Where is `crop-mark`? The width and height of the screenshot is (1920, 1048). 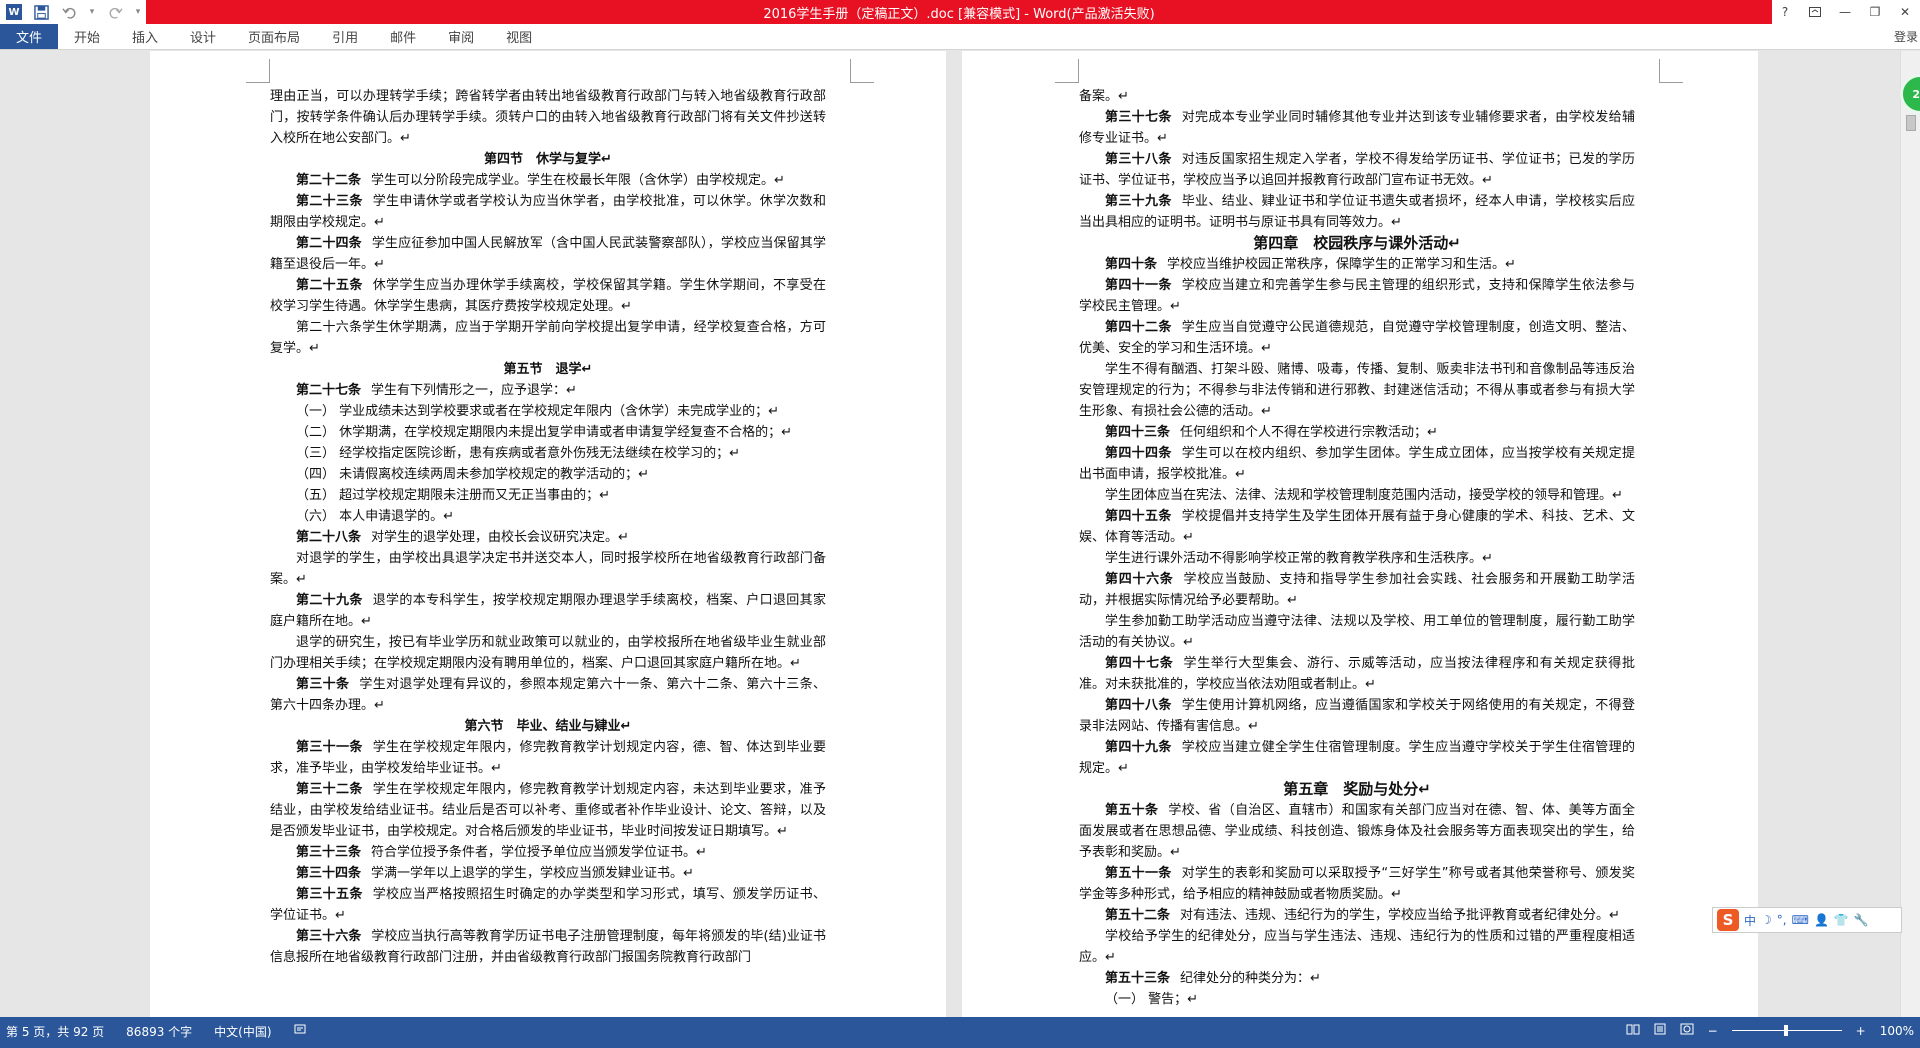
crop-mark is located at coordinates (1671, 71).